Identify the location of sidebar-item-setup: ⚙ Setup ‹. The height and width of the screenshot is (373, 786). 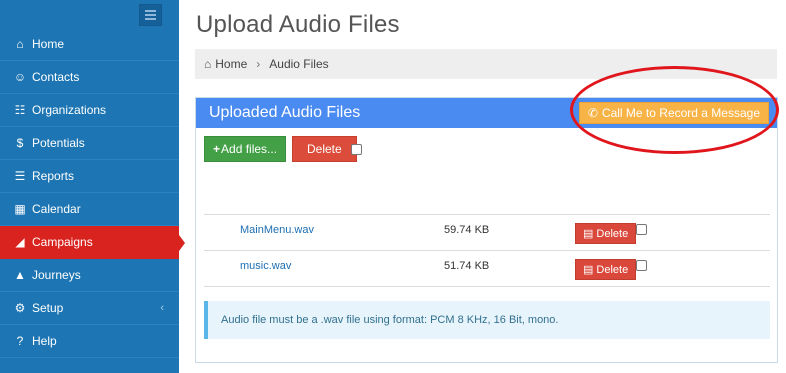
(89, 308).